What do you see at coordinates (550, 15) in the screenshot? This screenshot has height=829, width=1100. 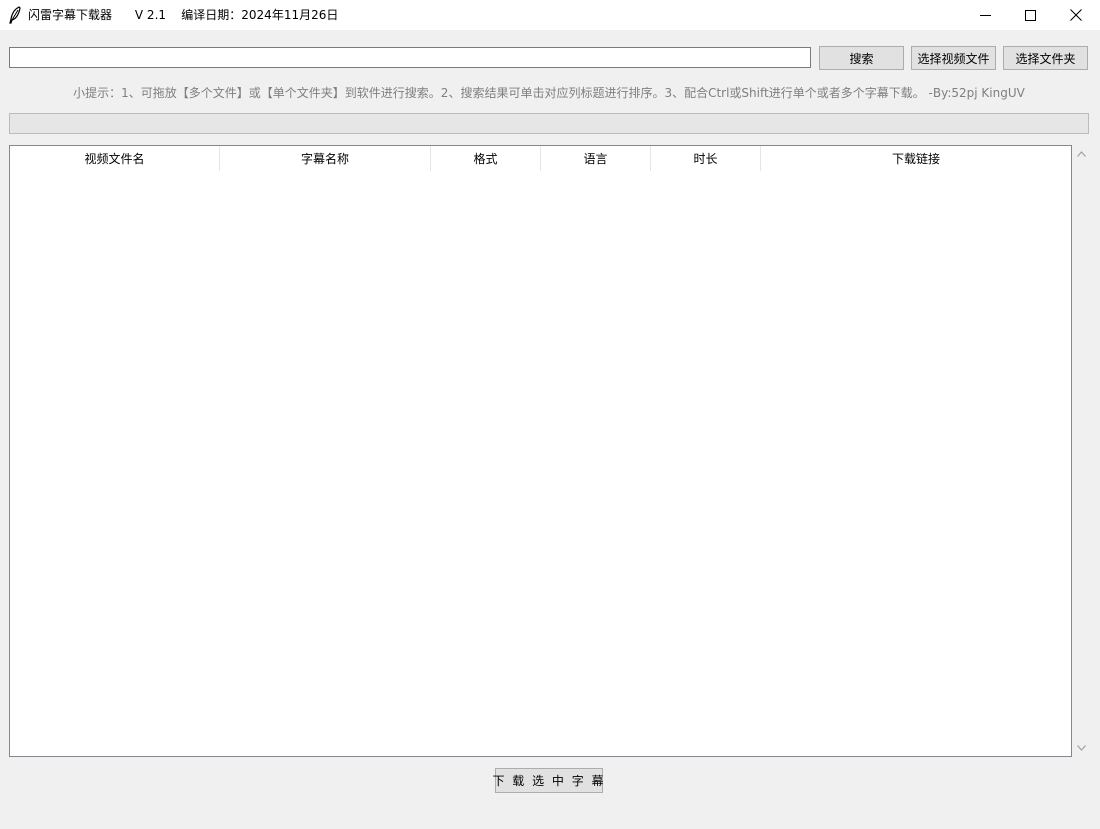 I see `title-bar: 闪雷字幕下载器 V 2.1 编译日期：2024年11月26日` at bounding box center [550, 15].